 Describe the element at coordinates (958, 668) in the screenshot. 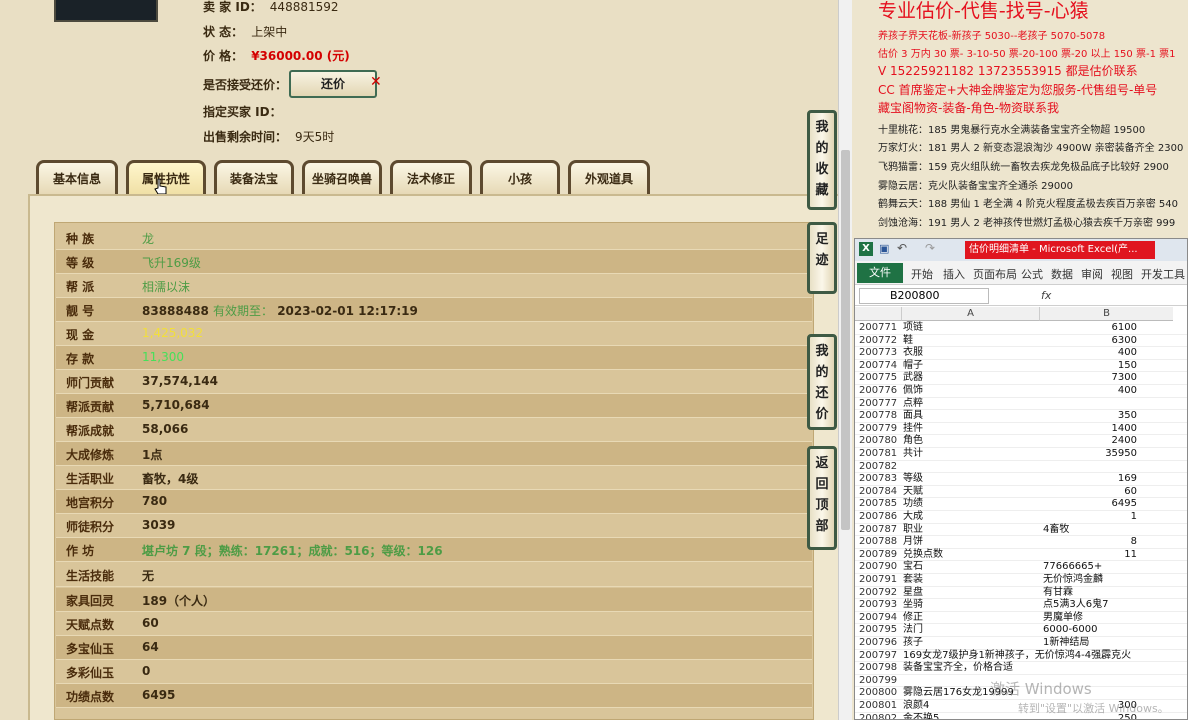

I see `cell-a: 装备宝宝齐全，价格合适` at that location.